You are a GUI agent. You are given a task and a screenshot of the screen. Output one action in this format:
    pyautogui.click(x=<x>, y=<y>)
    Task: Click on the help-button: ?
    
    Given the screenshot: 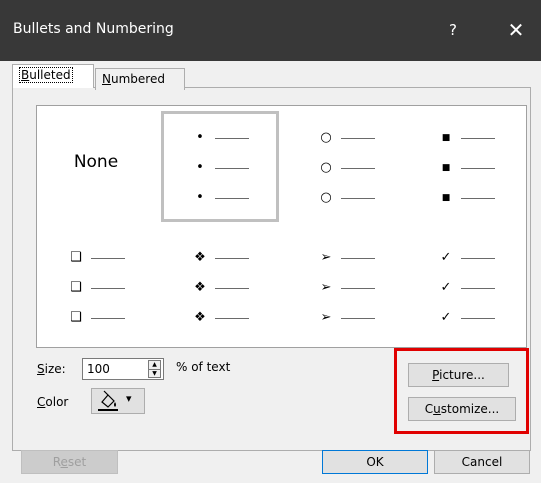 What is the action you would take?
    pyautogui.click(x=453, y=30)
    